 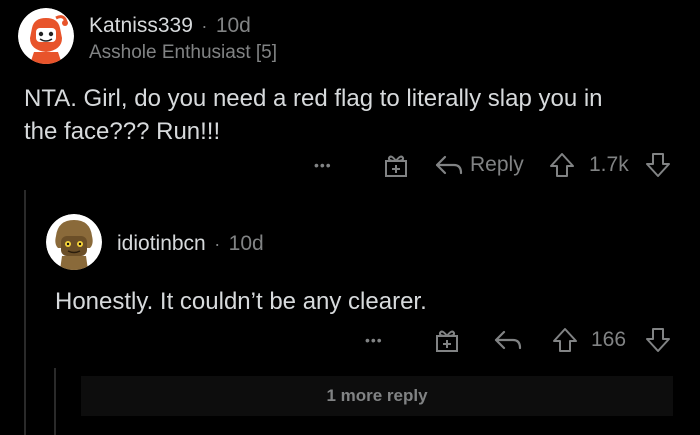 I want to click on score-label: 1.7k, so click(x=609, y=164).